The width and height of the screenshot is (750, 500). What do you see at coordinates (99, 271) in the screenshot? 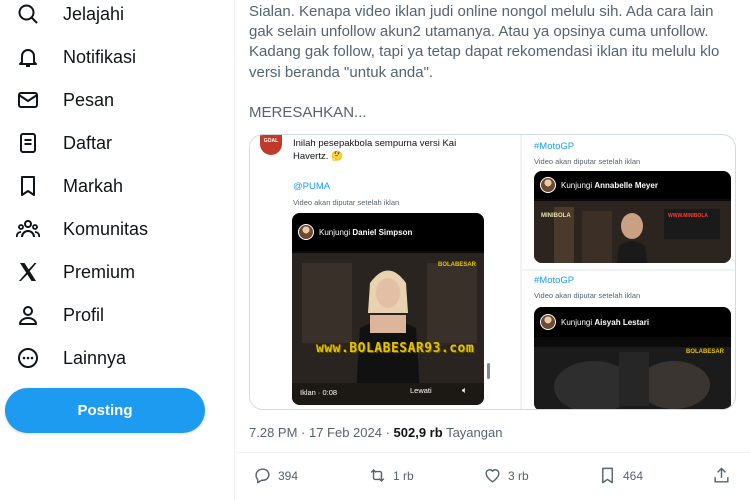
I see `sidebar-item-label: Premium` at bounding box center [99, 271].